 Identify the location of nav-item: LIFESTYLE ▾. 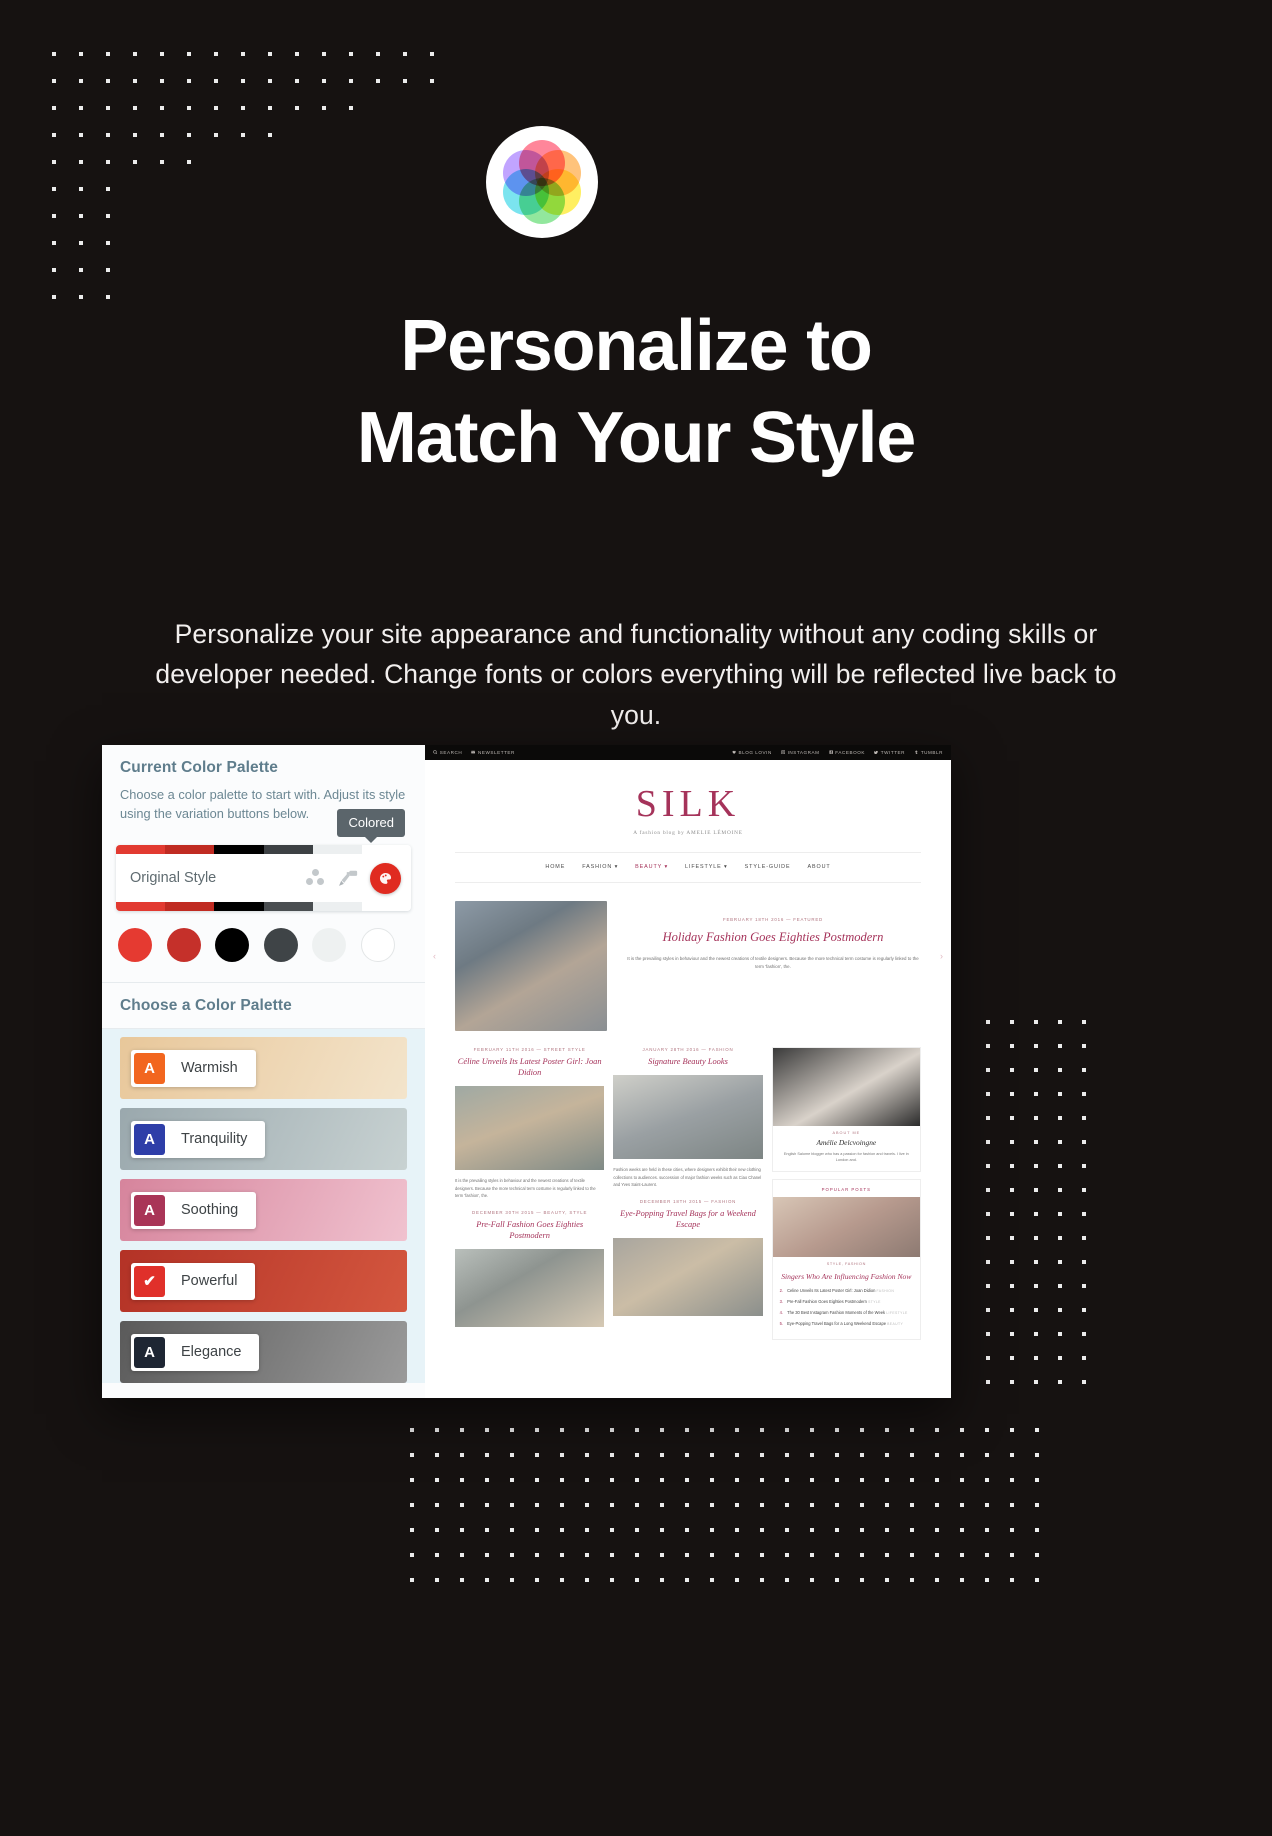
(706, 867).